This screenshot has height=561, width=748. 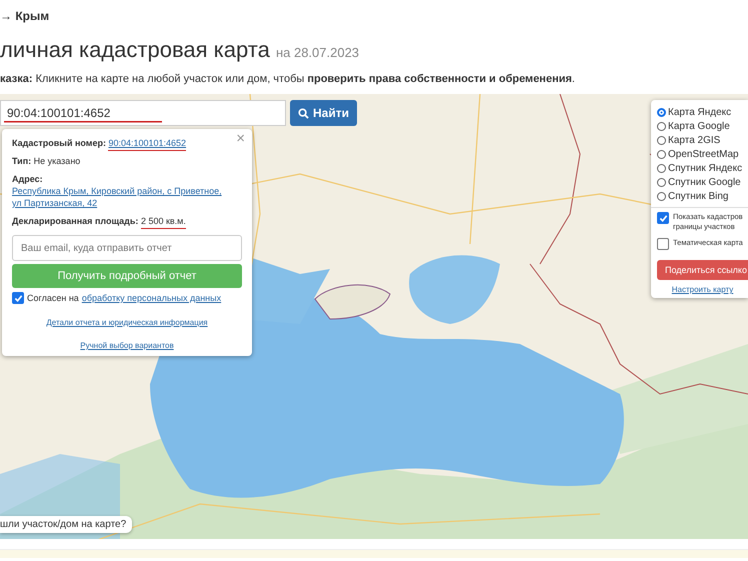 I want to click on layer-option: Спутник Google, so click(x=702, y=182).